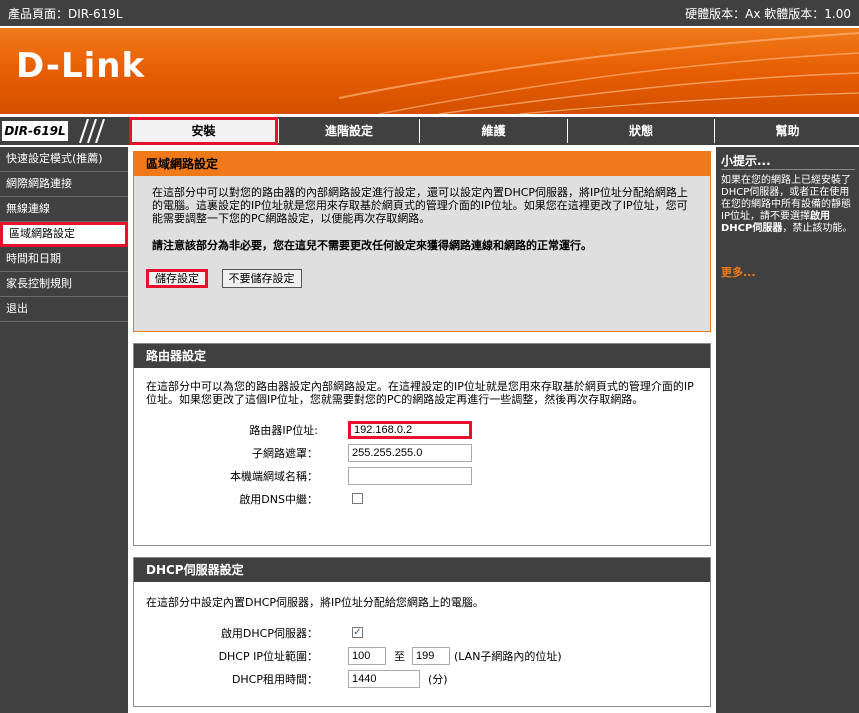 This screenshot has height=713, width=859. I want to click on subnet-mask-input, so click(410, 453).